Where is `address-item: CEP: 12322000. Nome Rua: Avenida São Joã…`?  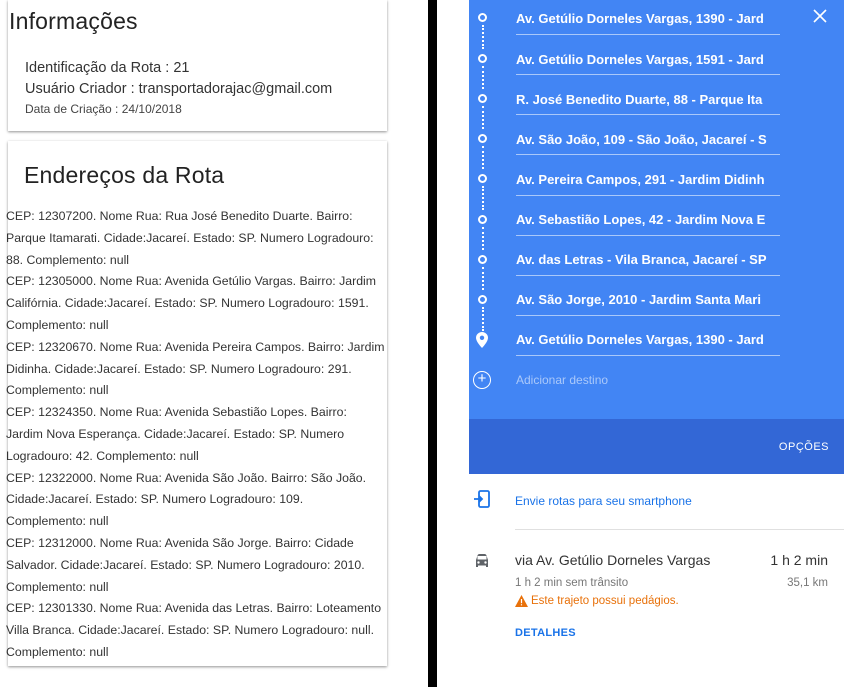 address-item: CEP: 12322000. Nome Rua: Avenida São Joã… is located at coordinates (186, 499).